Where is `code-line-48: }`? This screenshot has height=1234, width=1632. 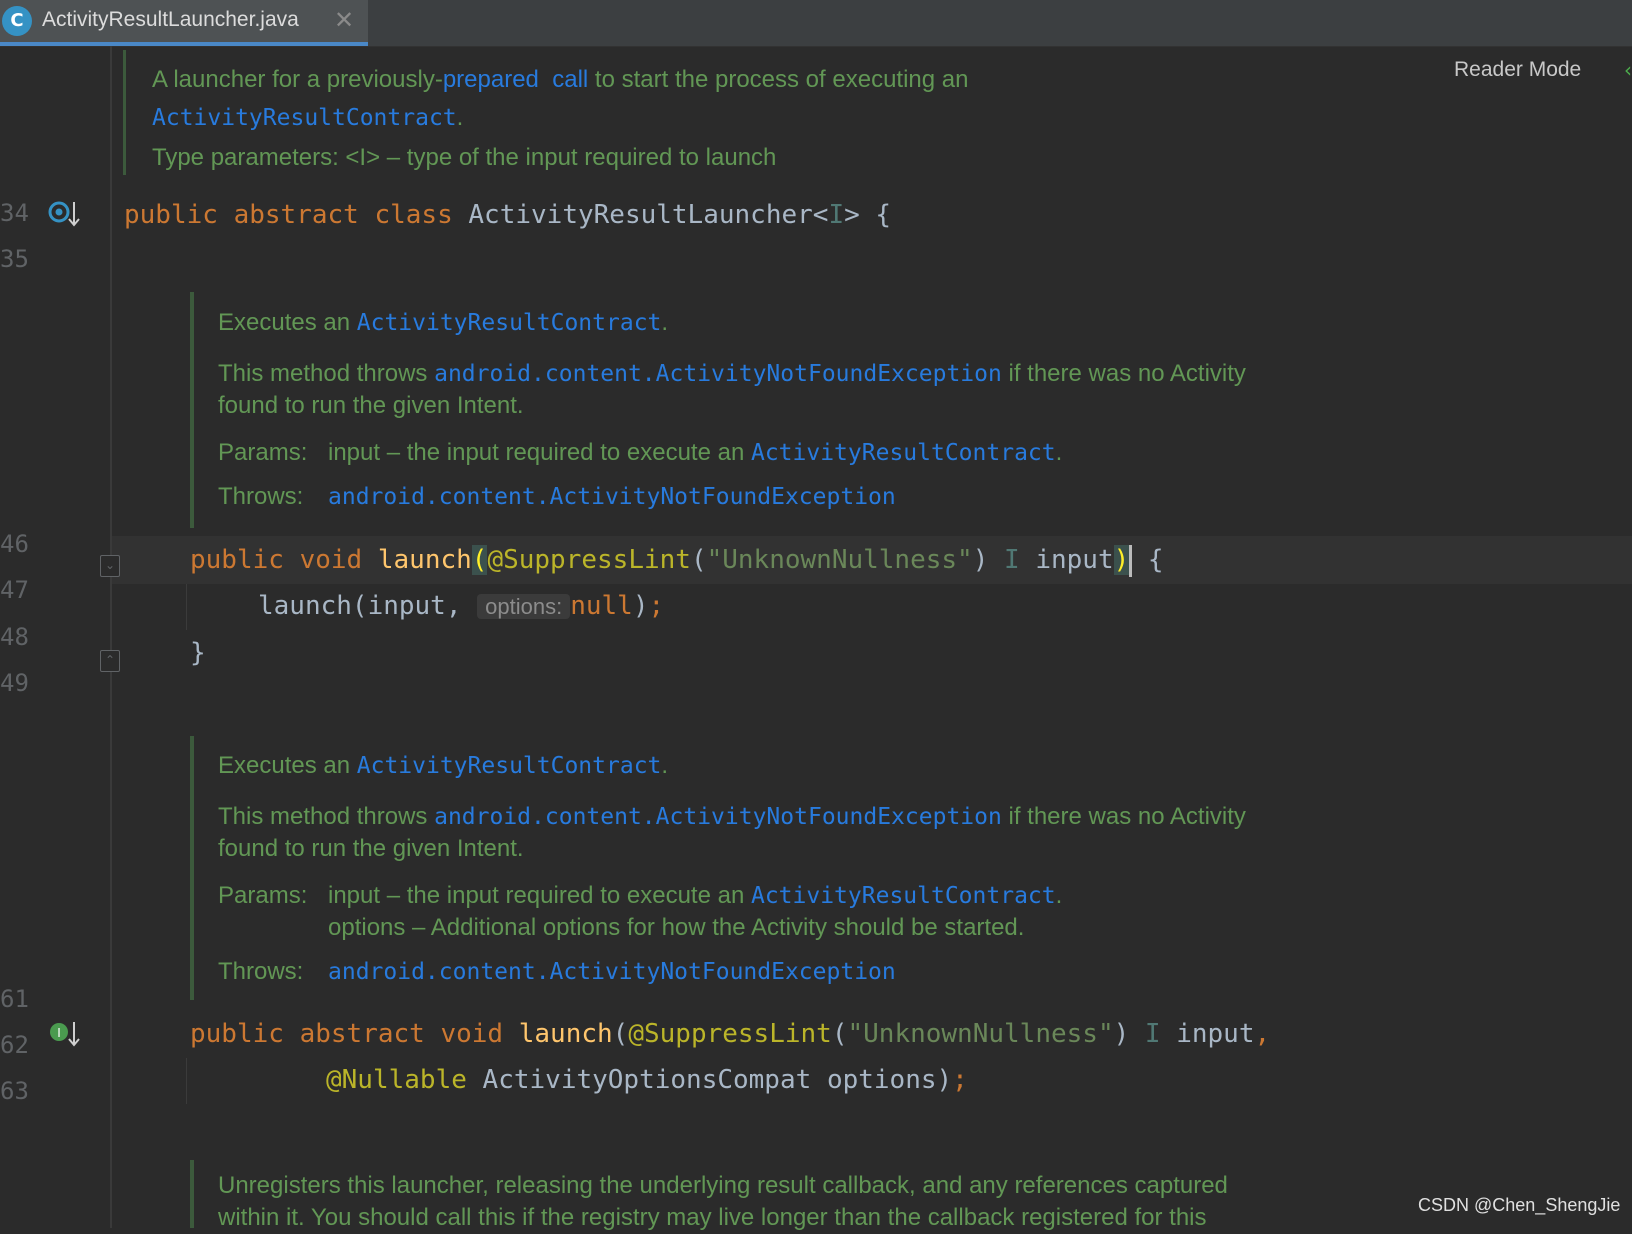
code-line-48: } is located at coordinates (198, 653).